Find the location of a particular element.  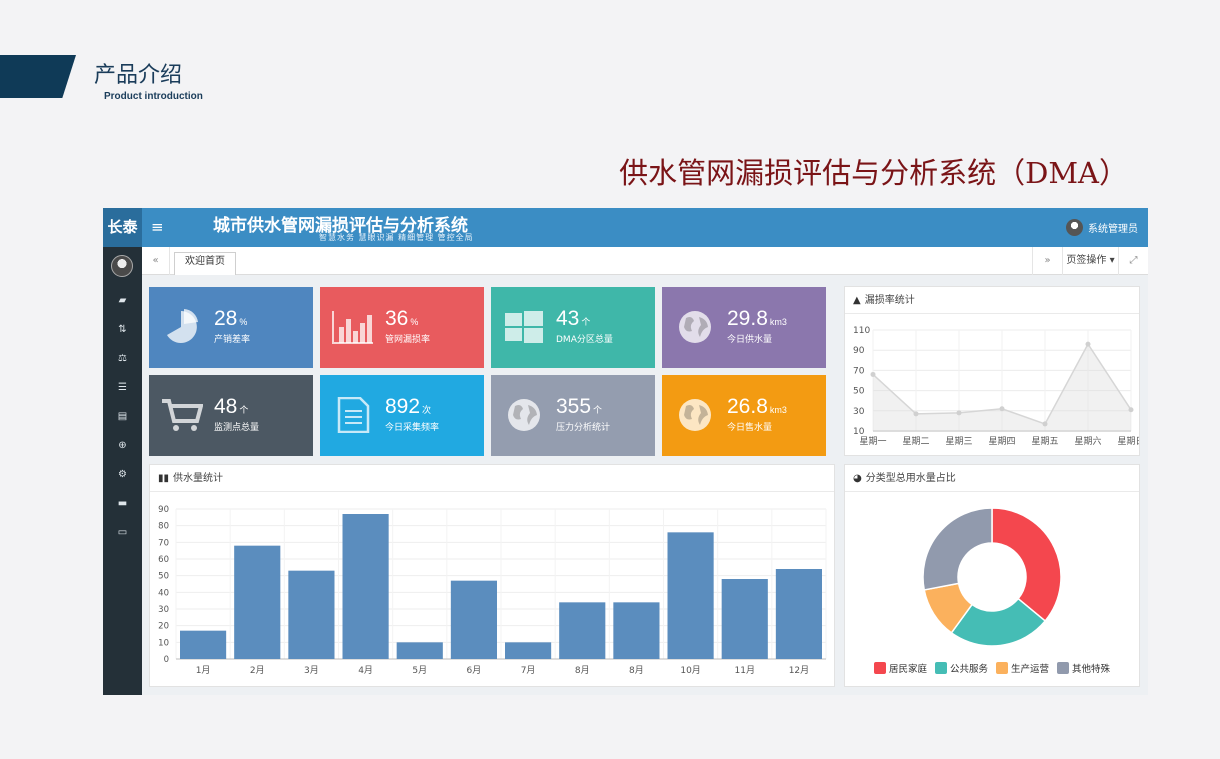

stat-number: 36 is located at coordinates (397, 318).